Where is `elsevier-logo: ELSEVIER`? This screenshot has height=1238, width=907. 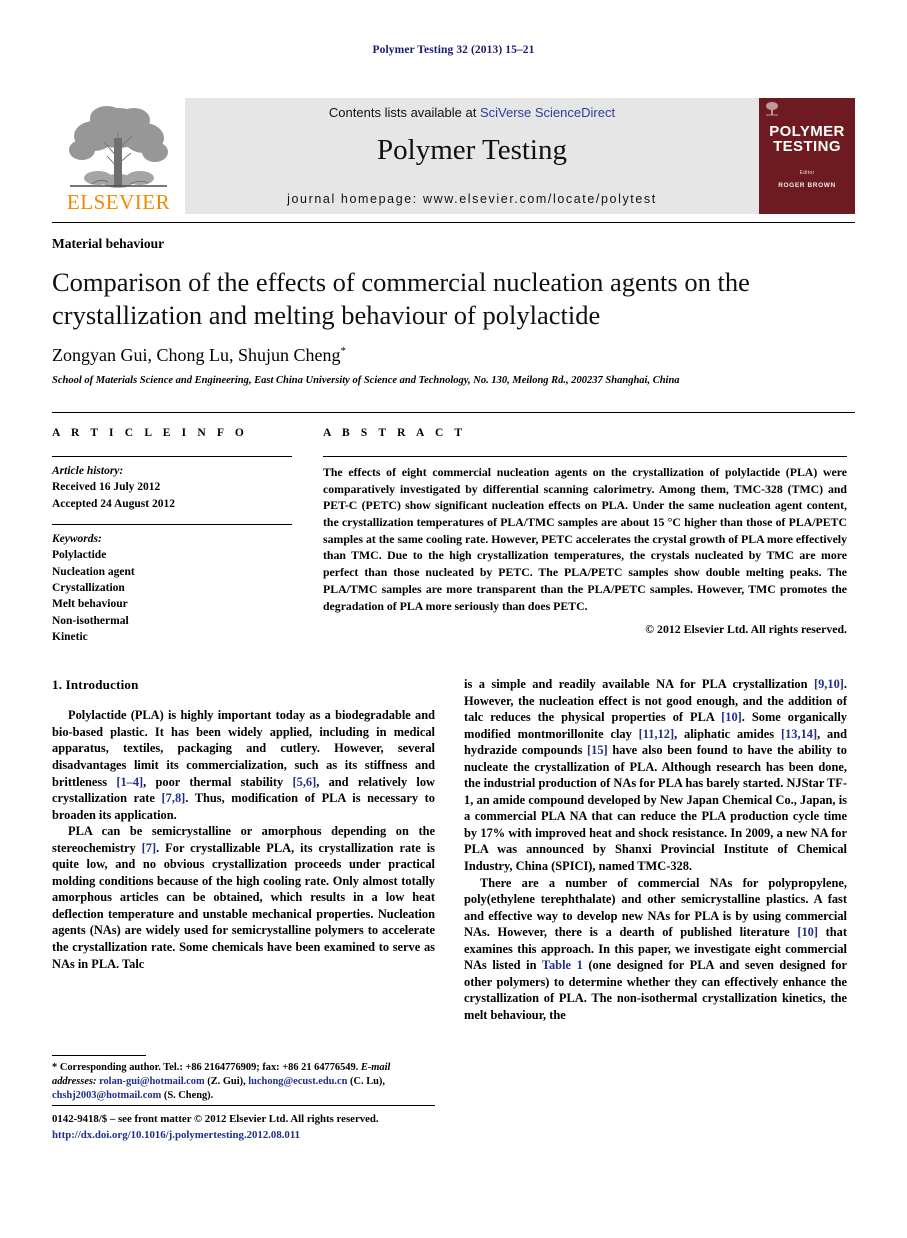 elsevier-logo: ELSEVIER is located at coordinates (118, 156).